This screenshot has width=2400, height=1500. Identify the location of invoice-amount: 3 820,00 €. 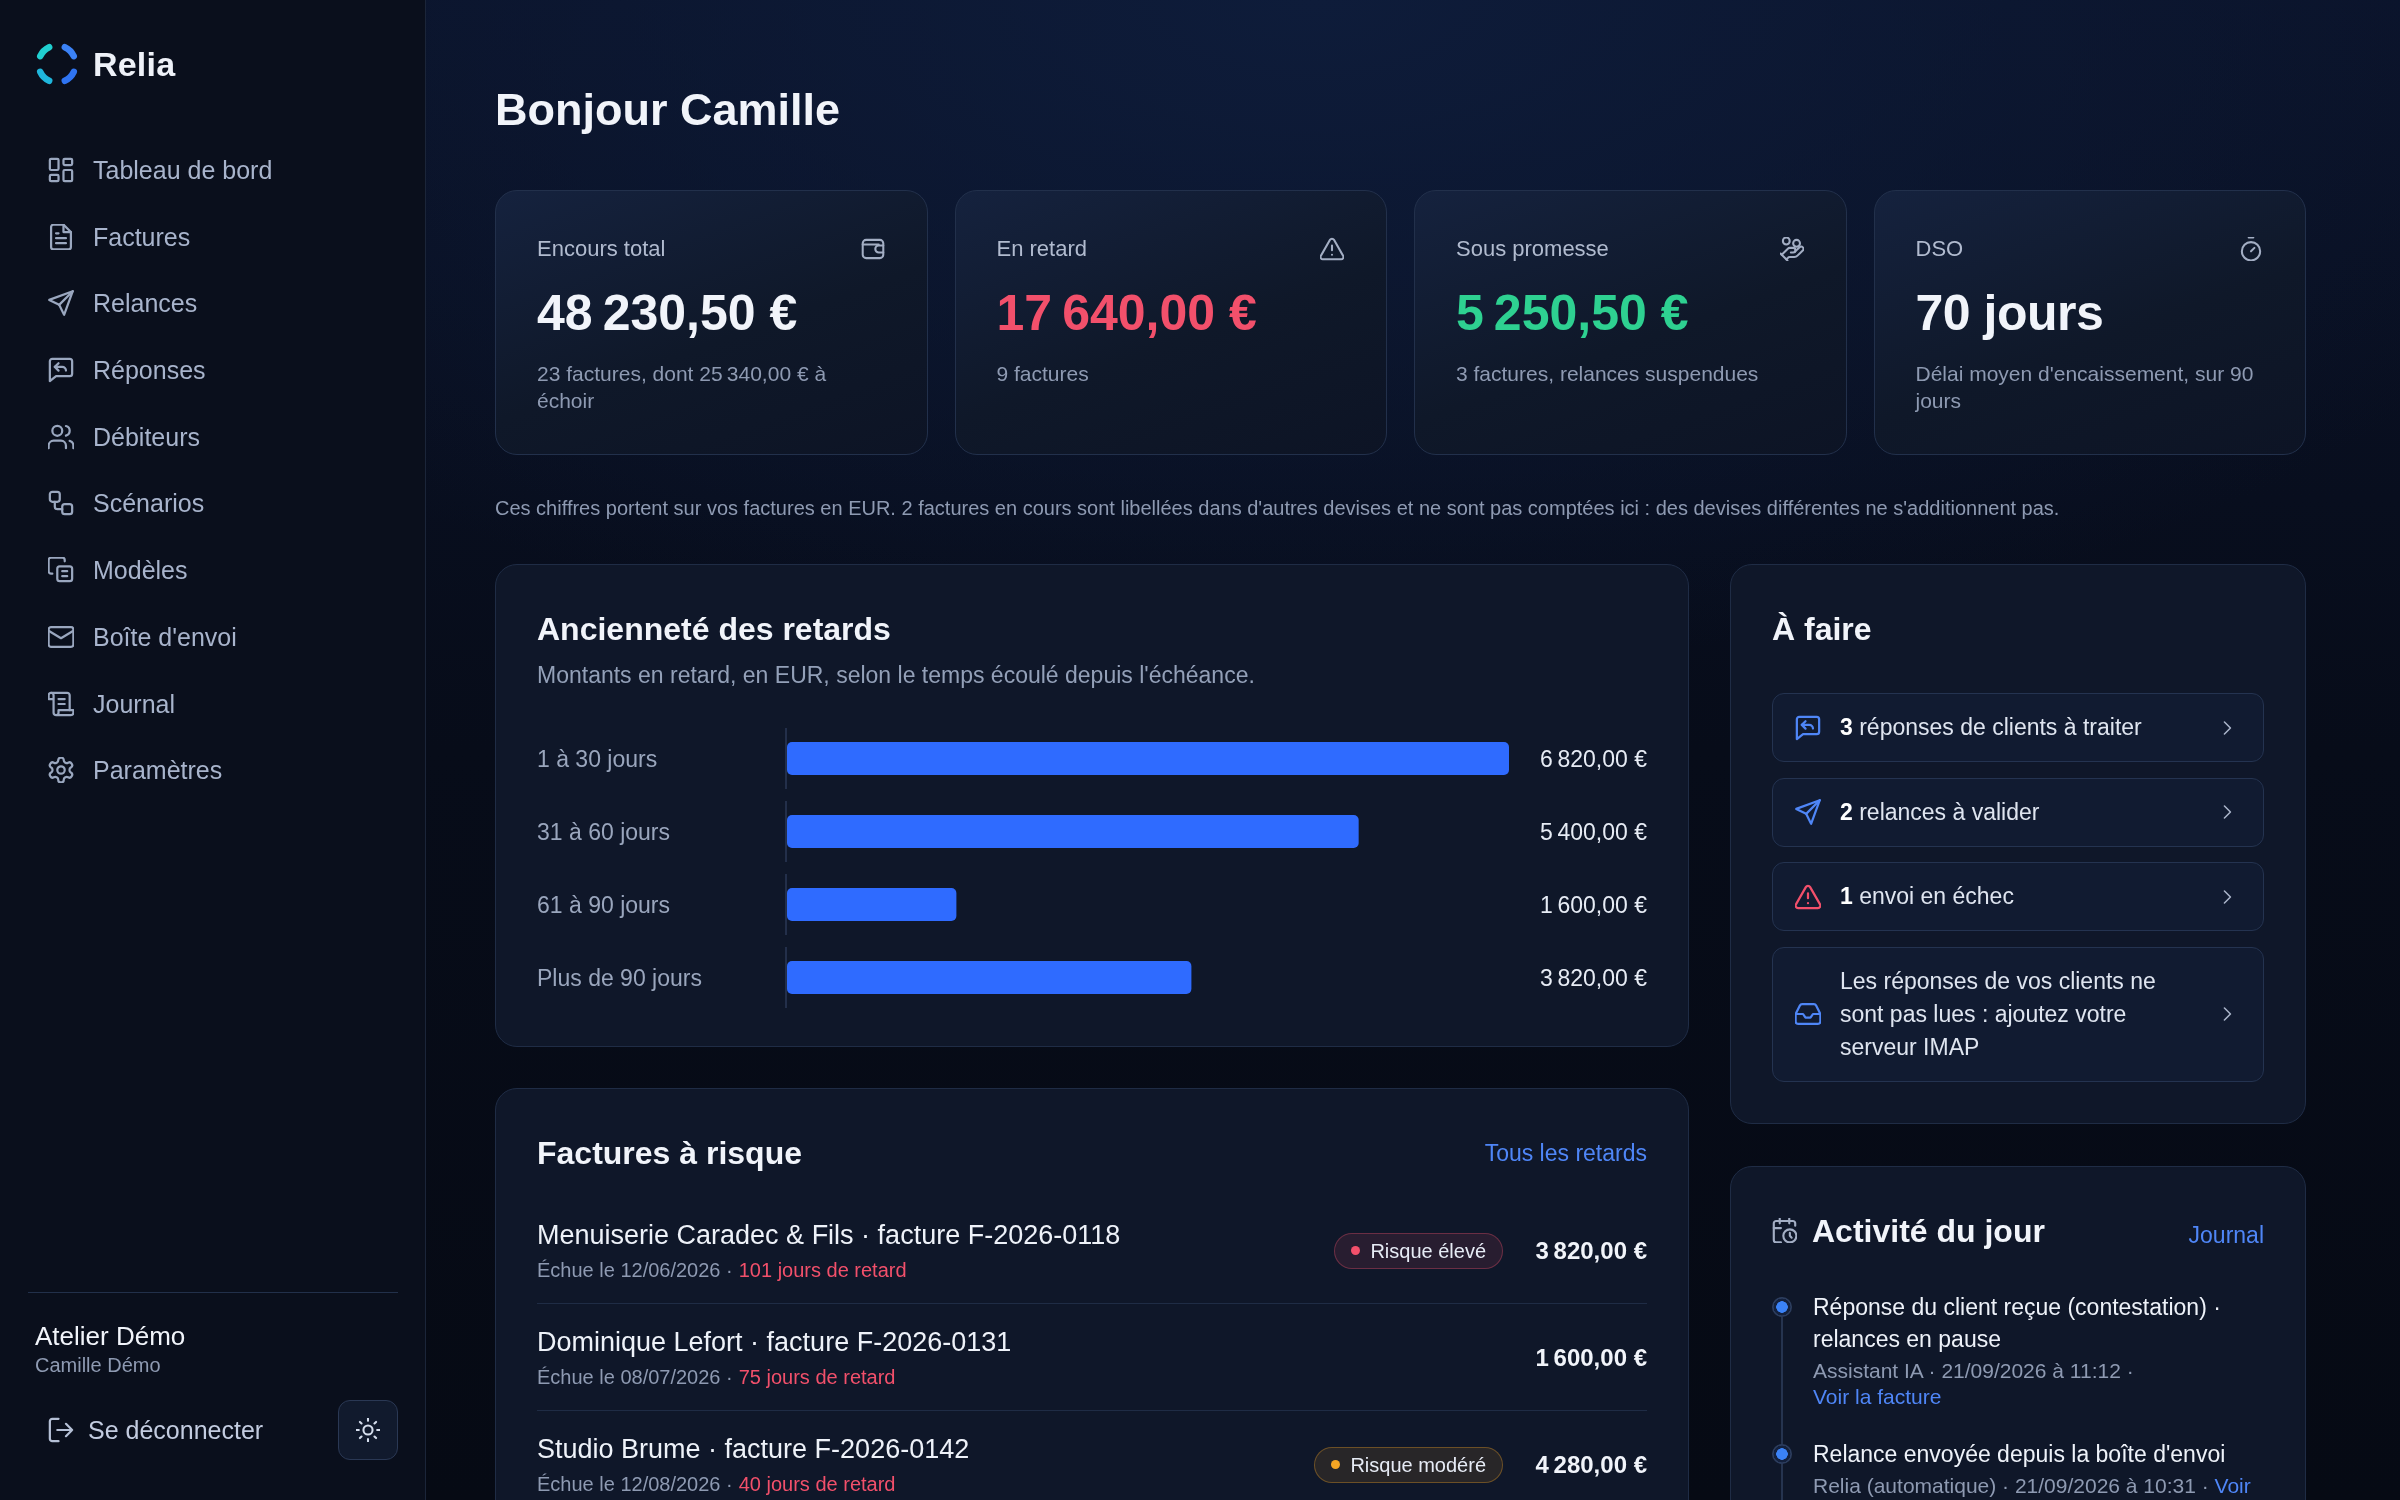
(1590, 1250).